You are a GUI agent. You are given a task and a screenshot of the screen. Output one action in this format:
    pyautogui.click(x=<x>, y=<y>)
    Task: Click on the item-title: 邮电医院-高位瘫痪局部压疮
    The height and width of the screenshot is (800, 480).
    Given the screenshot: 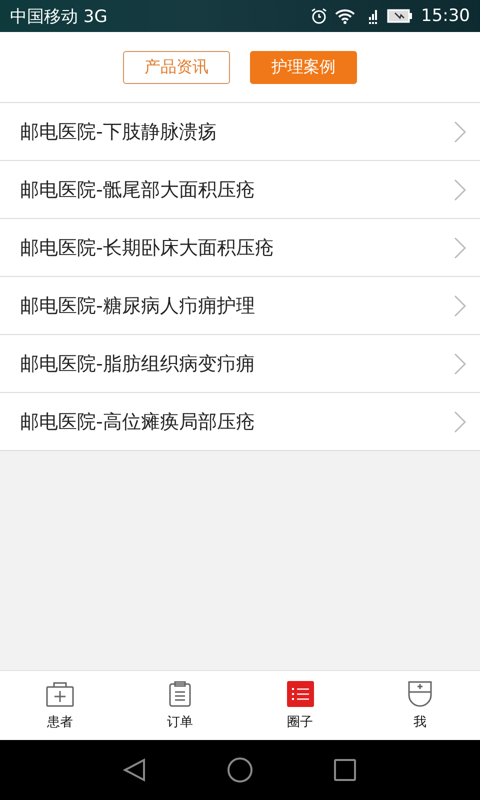 What is the action you would take?
    pyautogui.click(x=138, y=422)
    